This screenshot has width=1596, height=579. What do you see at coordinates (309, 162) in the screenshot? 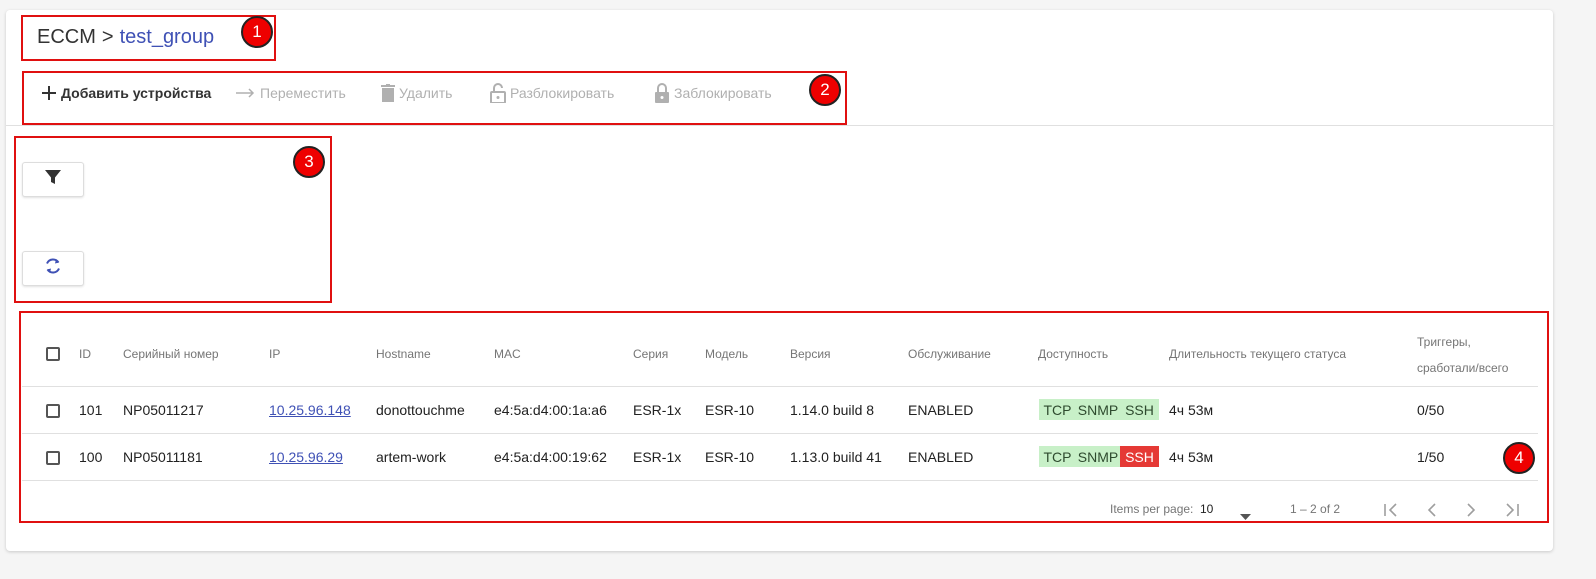
I see `annotation-badge-3: 3` at bounding box center [309, 162].